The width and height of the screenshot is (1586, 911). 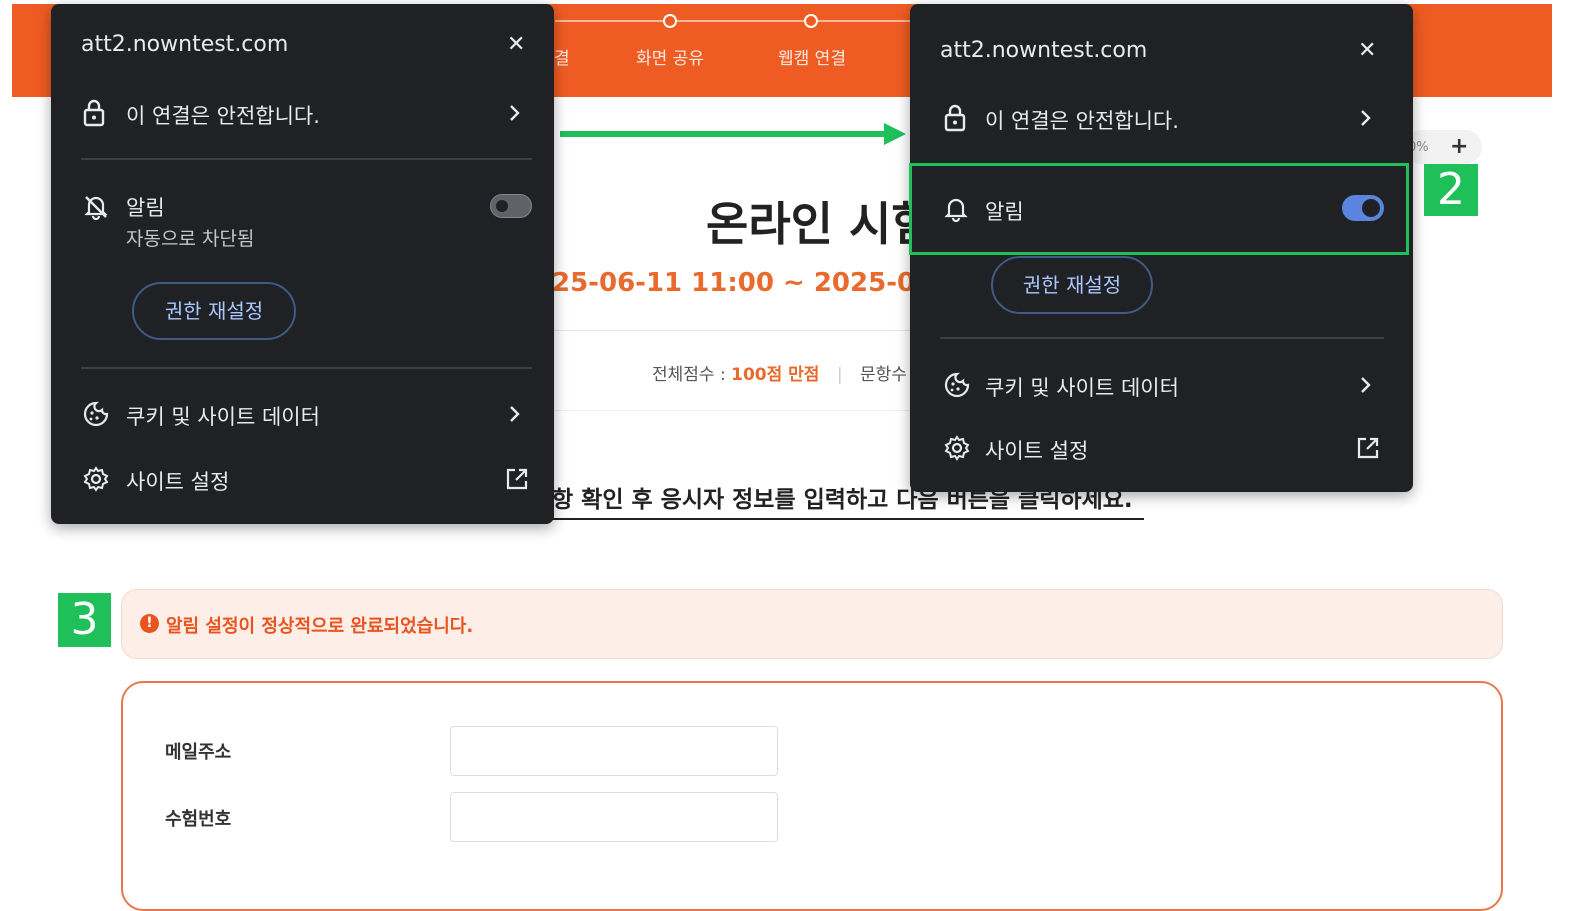 What do you see at coordinates (1459, 146) in the screenshot?
I see `zoom-in-button: +` at bounding box center [1459, 146].